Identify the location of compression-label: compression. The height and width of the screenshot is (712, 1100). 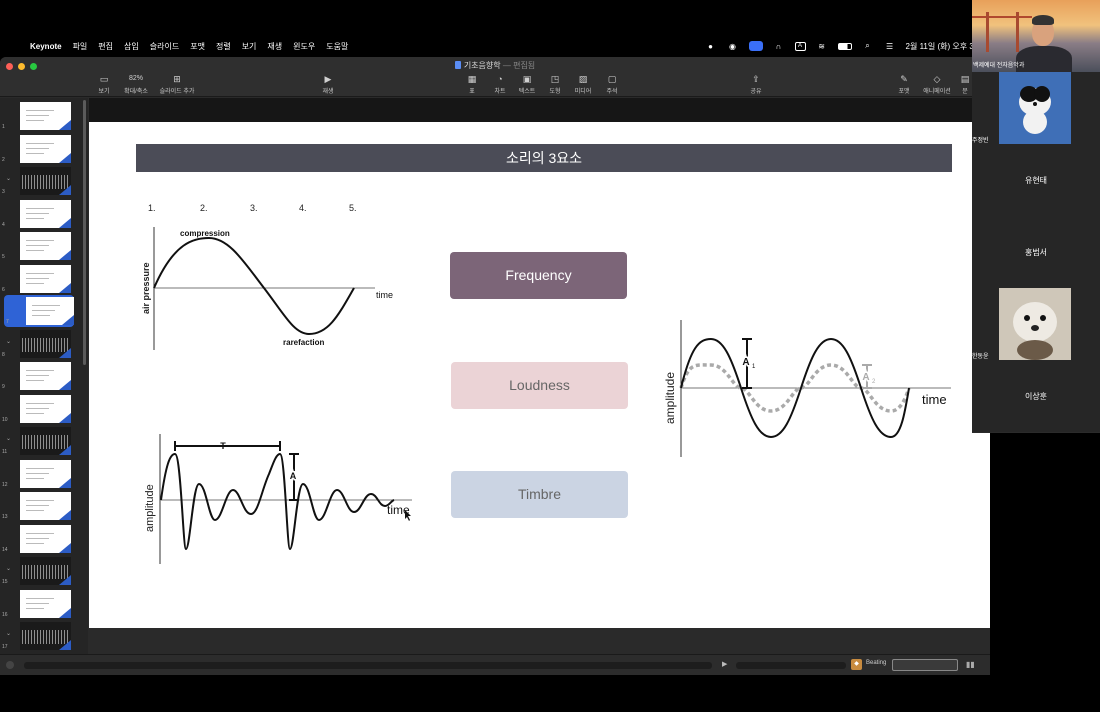
(205, 233).